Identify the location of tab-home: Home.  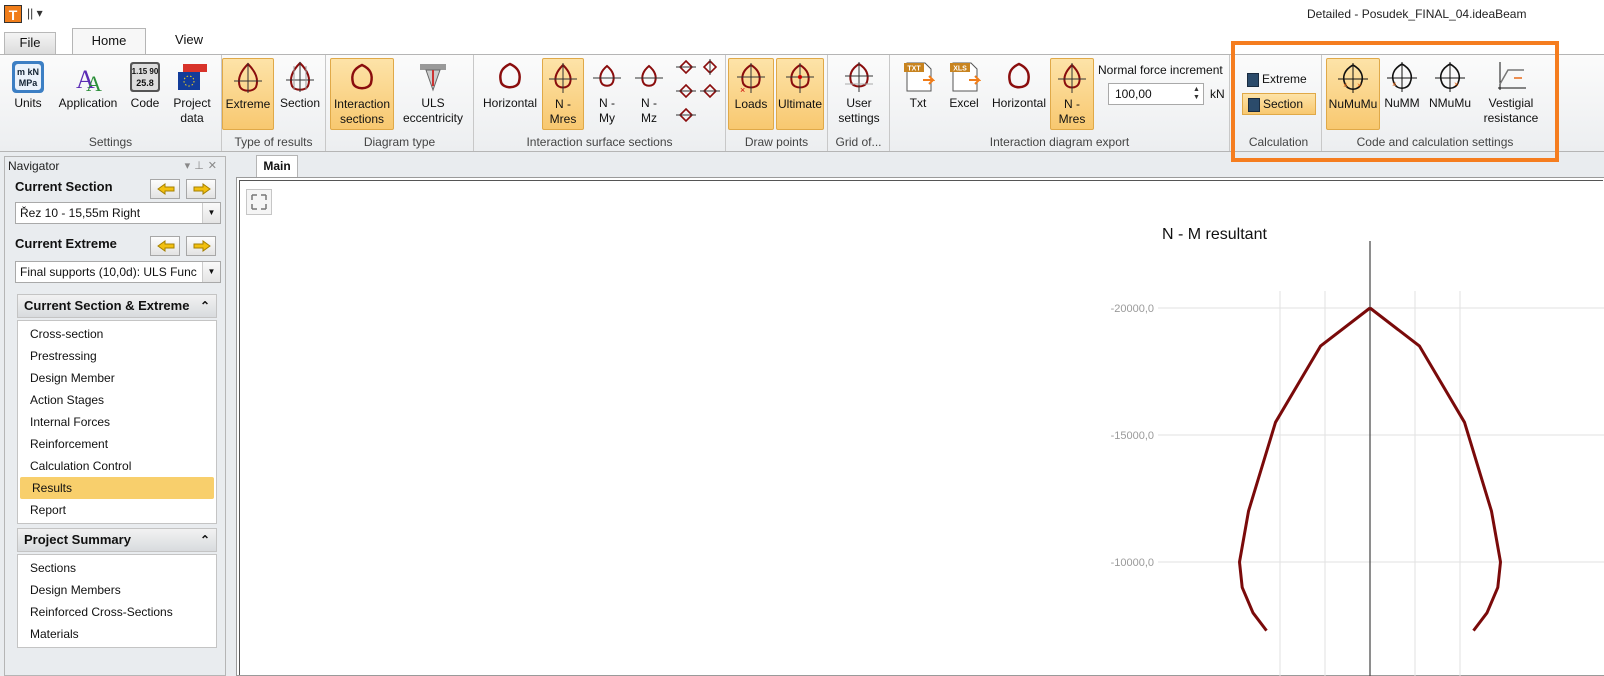
(109, 41).